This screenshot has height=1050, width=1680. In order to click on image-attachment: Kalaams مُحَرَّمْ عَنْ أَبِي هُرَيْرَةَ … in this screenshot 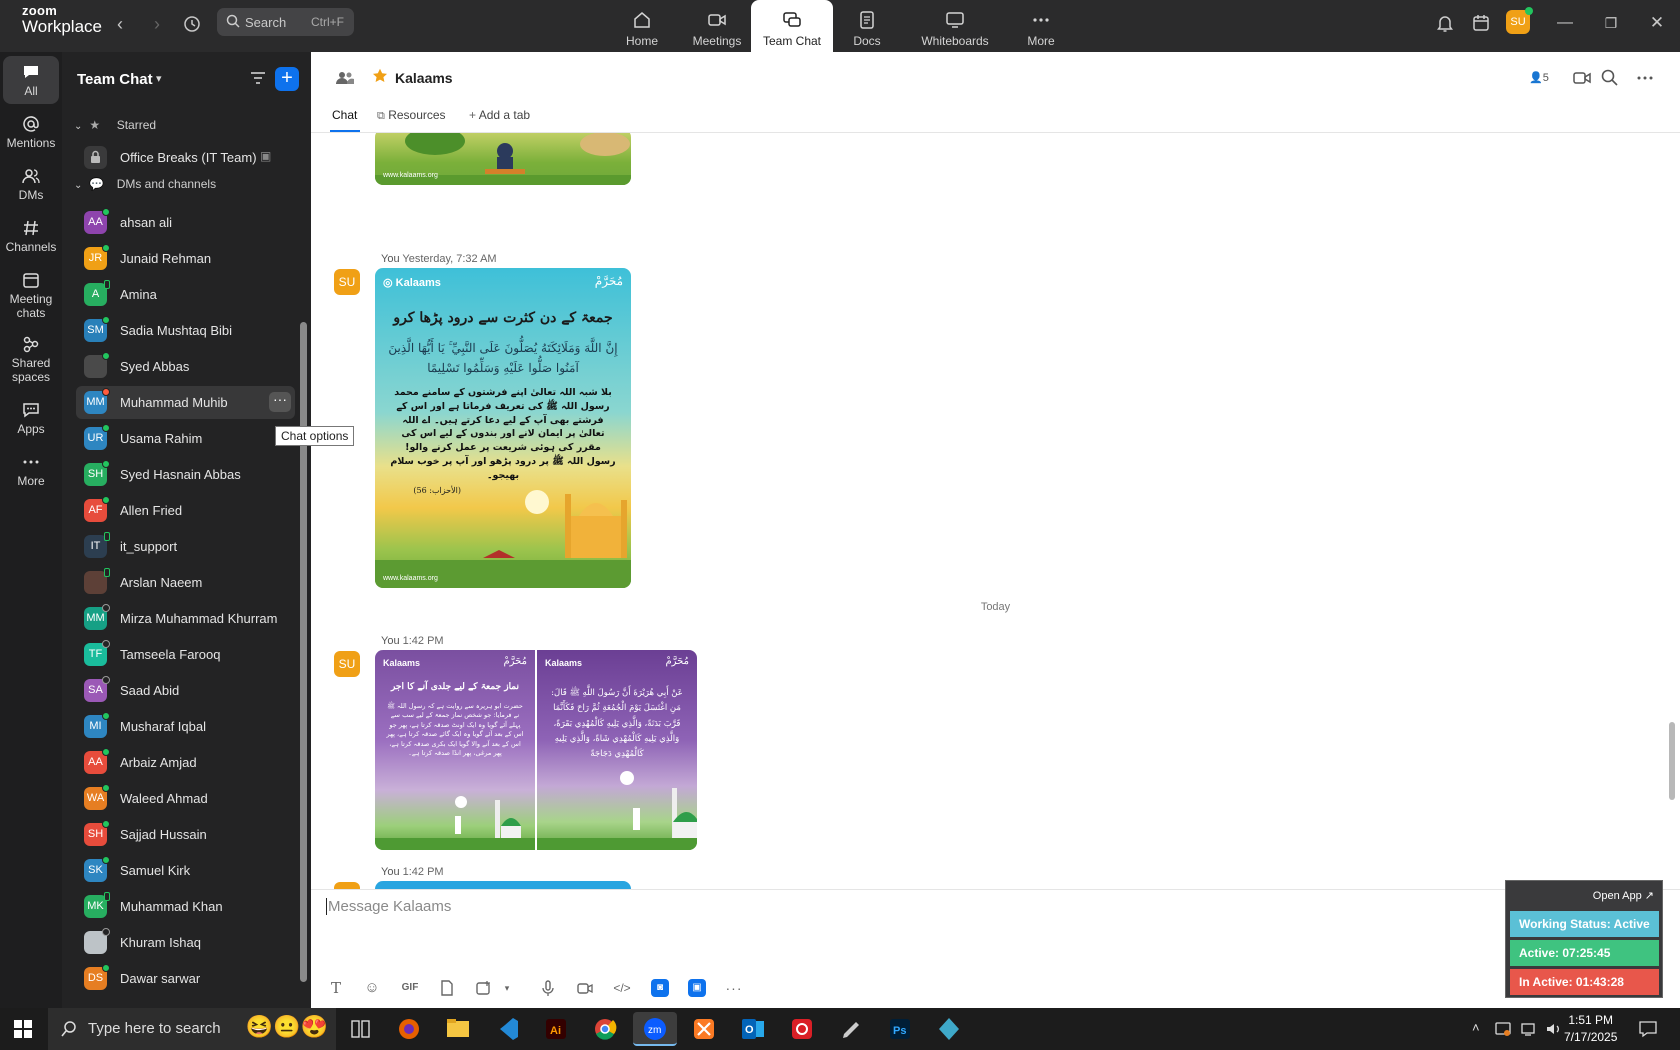, I will do `click(617, 750)`.